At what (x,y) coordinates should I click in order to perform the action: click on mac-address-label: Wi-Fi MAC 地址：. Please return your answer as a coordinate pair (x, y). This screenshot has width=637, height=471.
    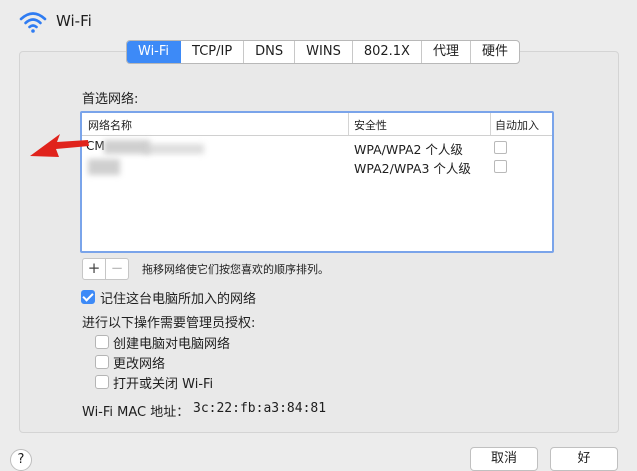
    Looking at the image, I should click on (136, 412).